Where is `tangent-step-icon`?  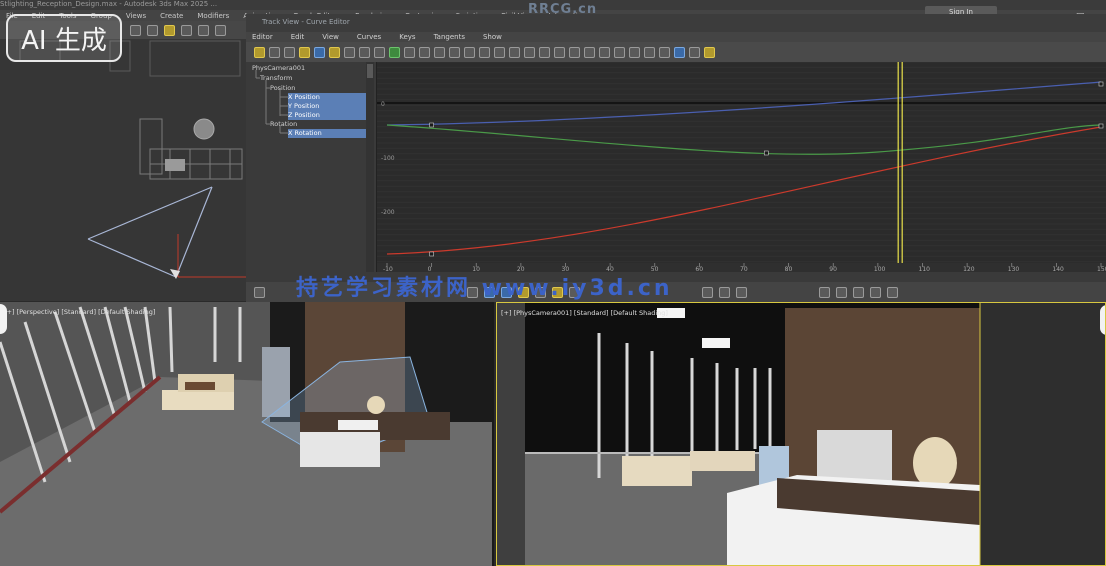 tangent-step-icon is located at coordinates (514, 52).